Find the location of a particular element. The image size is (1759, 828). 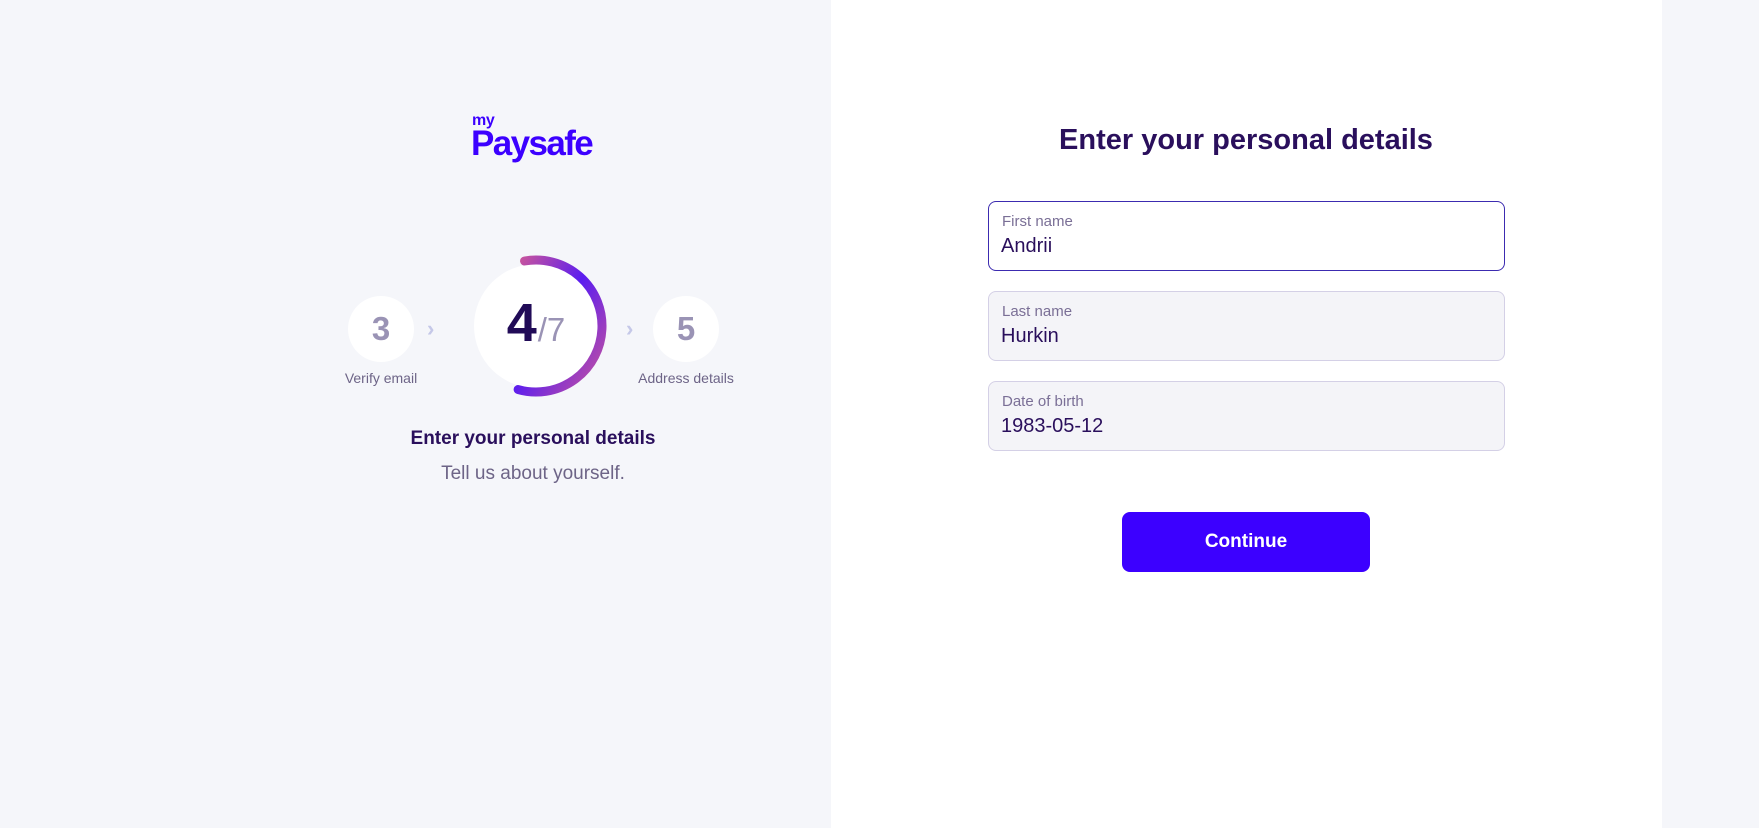

previous-step-number: 3 is located at coordinates (381, 328).